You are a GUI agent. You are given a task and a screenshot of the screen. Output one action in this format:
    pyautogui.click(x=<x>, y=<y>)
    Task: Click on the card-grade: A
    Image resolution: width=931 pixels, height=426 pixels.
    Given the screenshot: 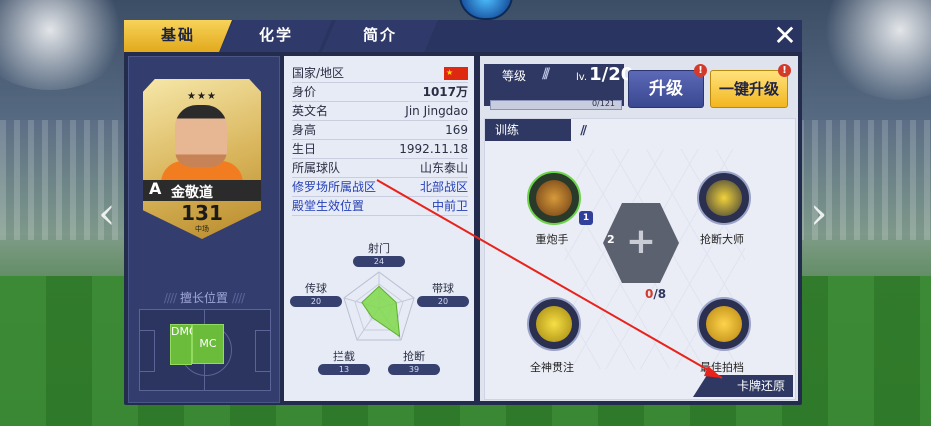 What is the action you would take?
    pyautogui.click(x=155, y=188)
    